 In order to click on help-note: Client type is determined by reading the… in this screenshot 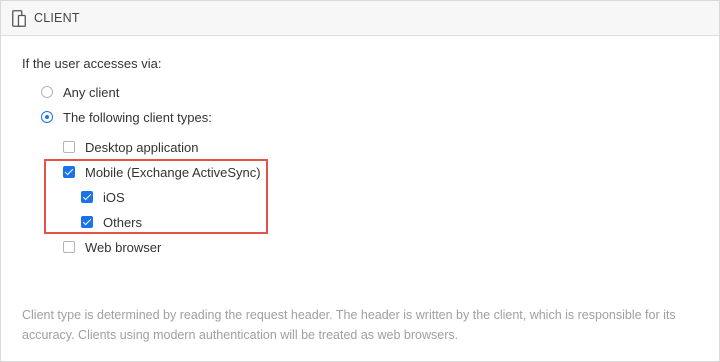, I will do `click(349, 325)`.